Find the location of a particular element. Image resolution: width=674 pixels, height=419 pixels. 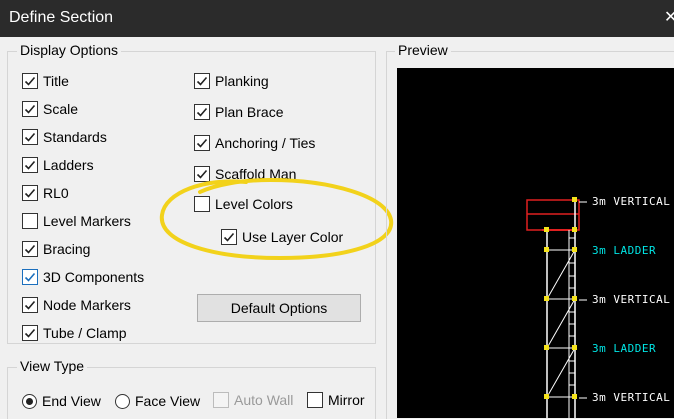

level-markers-label: Level Markers is located at coordinates (87, 221).